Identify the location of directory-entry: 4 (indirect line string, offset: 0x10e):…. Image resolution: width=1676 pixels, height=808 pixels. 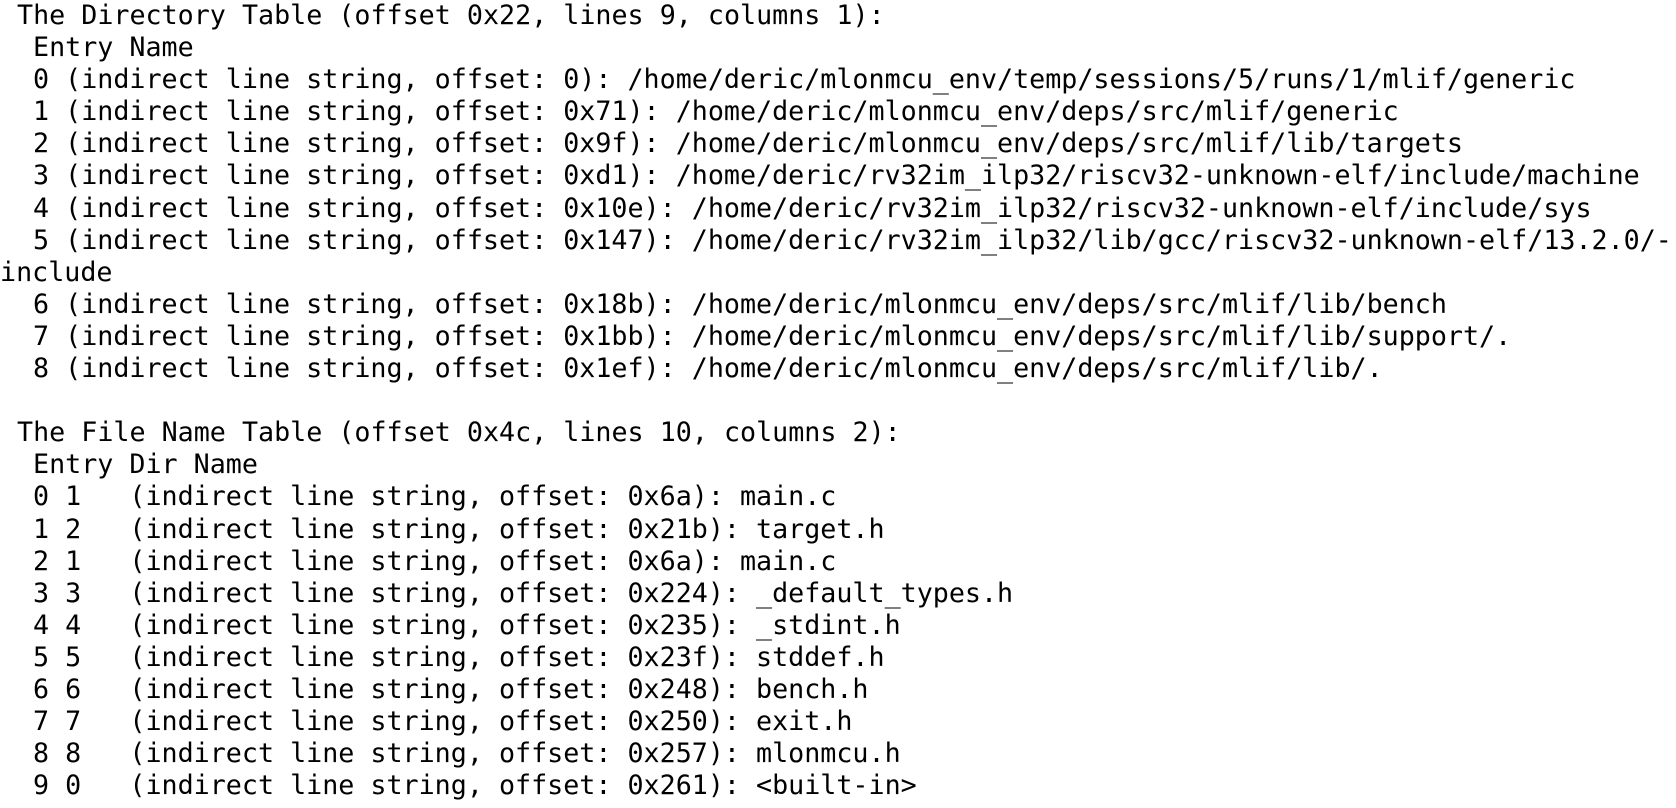
(812, 208).